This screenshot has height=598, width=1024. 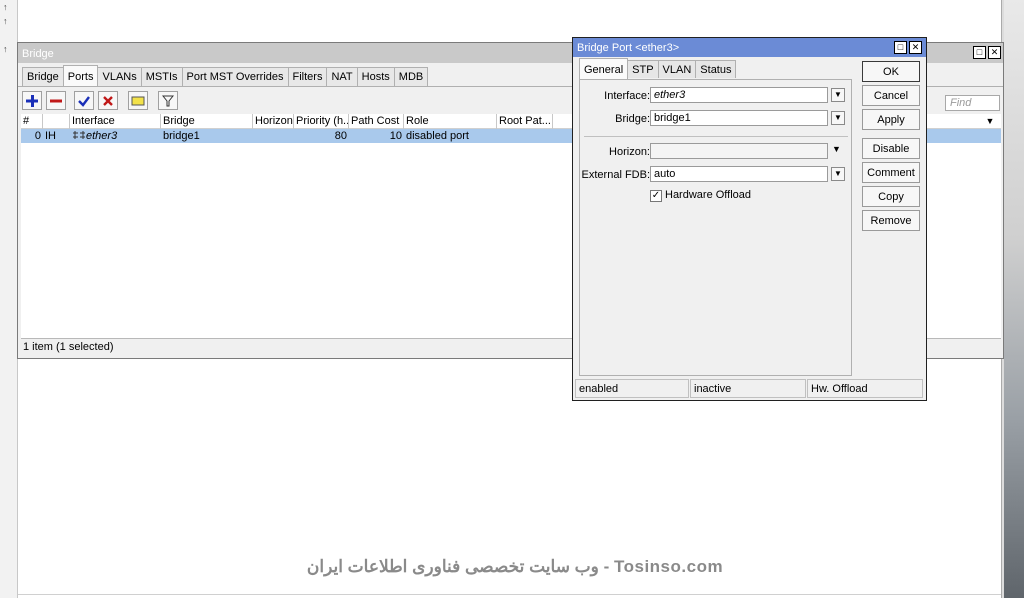 I want to click on hardware-offload-label: Hardware Offload, so click(x=708, y=195).